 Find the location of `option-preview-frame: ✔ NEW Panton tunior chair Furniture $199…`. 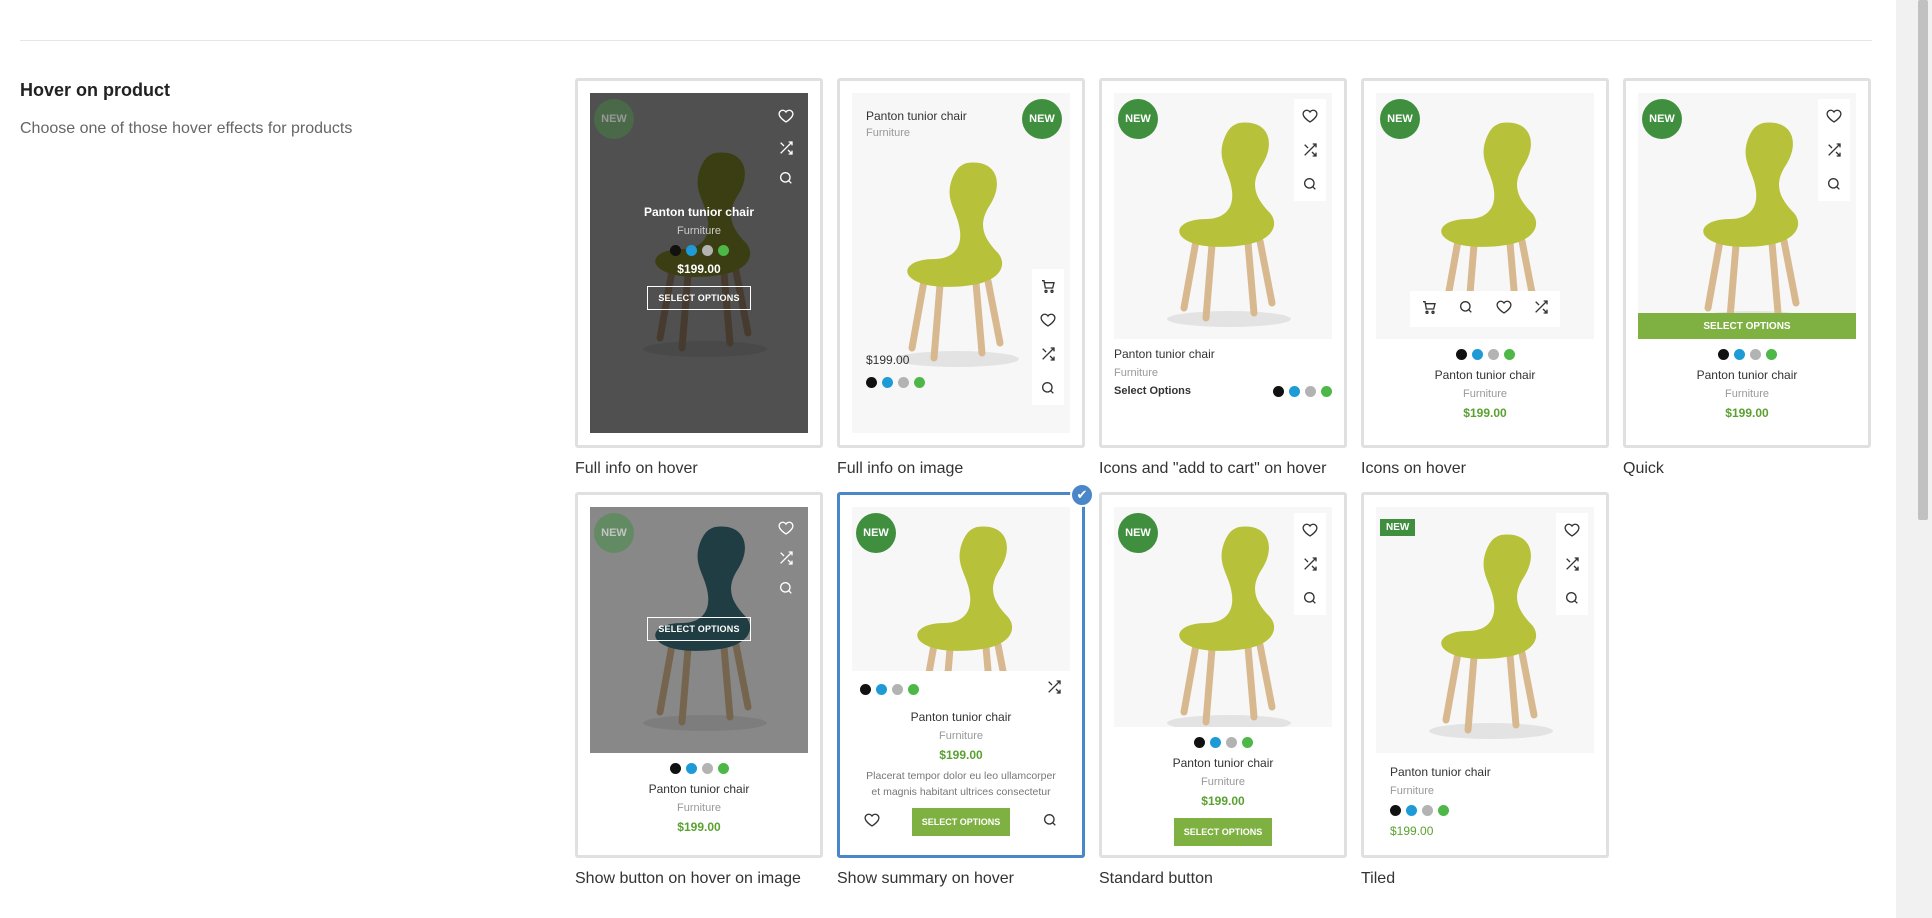

option-preview-frame: ✔ NEW Panton tunior chair Furniture $199… is located at coordinates (965, 670).